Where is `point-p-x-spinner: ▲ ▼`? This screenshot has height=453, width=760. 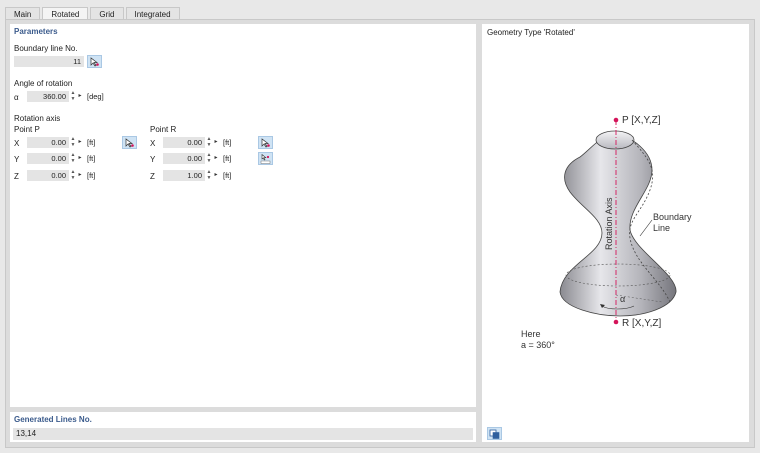 point-p-x-spinner: ▲ ▼ is located at coordinates (73, 142).